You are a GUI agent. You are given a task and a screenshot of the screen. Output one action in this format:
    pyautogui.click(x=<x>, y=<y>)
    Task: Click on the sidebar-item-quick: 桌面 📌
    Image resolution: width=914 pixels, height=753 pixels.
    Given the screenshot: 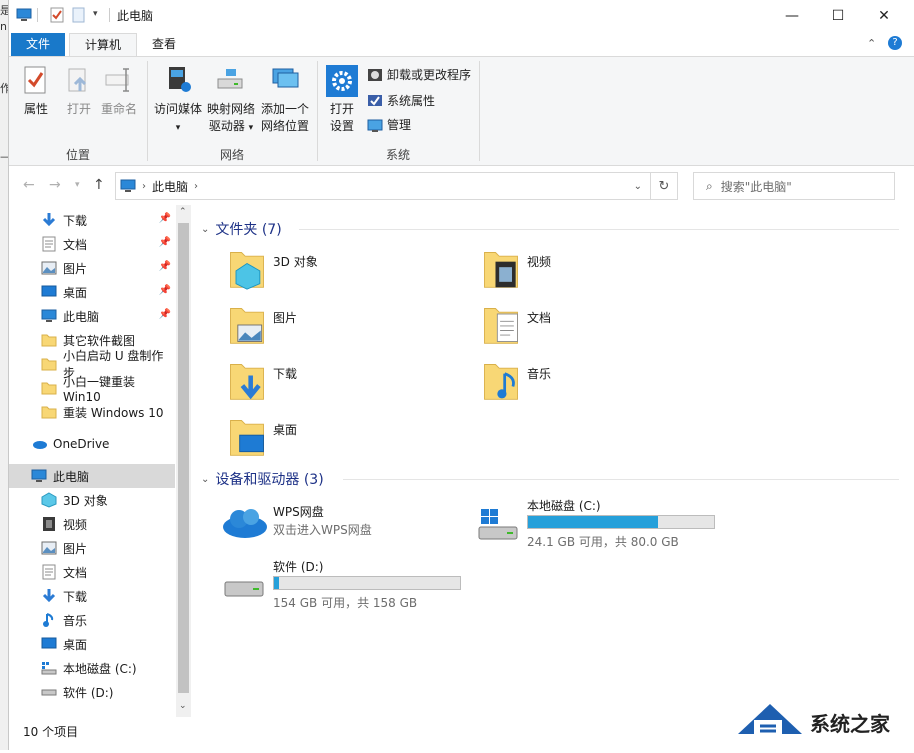 What is the action you would take?
    pyautogui.click(x=92, y=292)
    